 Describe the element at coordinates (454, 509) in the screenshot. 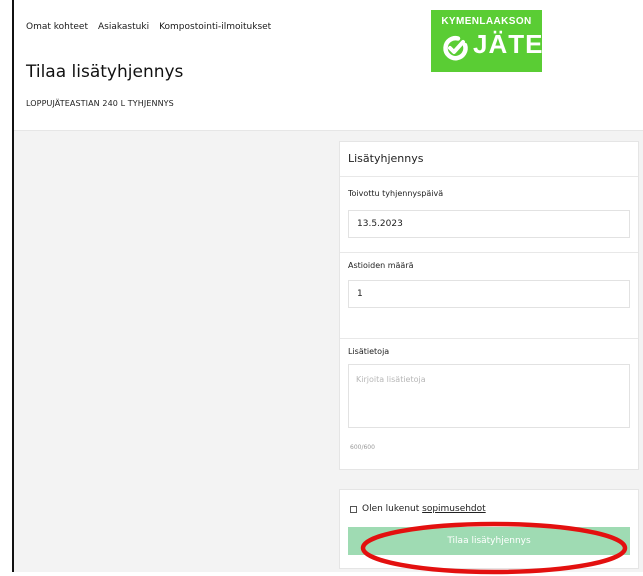

I see `terms-link: sopimusehdot` at that location.